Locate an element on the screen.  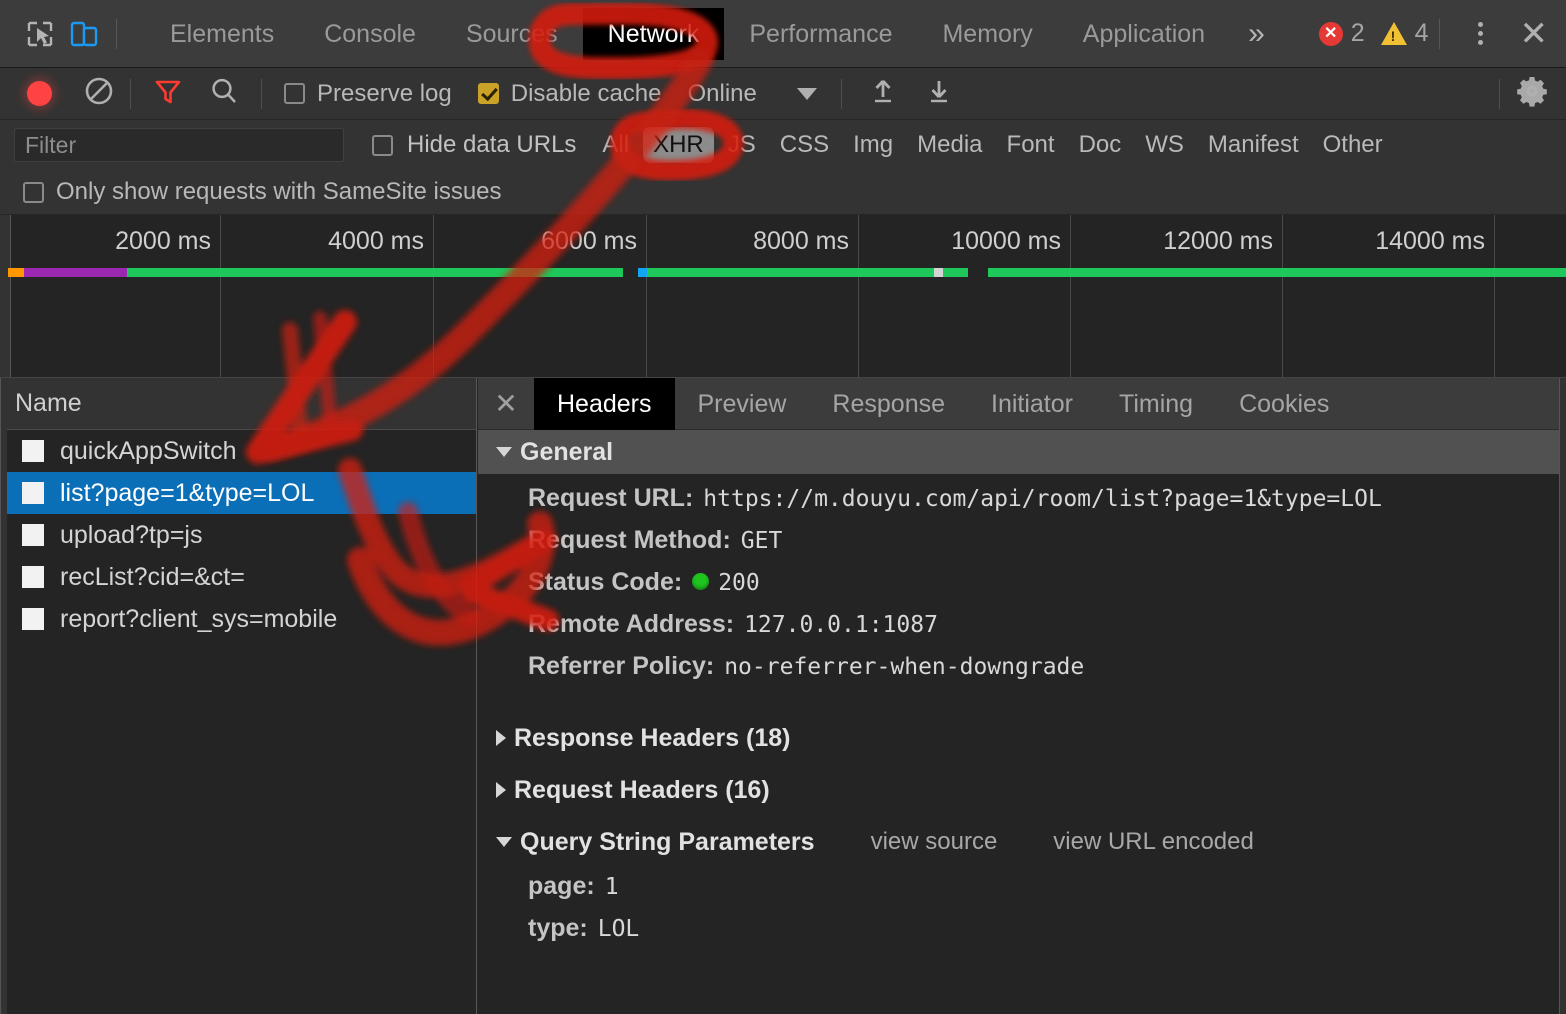
error-count-label: 2 is located at coordinates (1357, 33).